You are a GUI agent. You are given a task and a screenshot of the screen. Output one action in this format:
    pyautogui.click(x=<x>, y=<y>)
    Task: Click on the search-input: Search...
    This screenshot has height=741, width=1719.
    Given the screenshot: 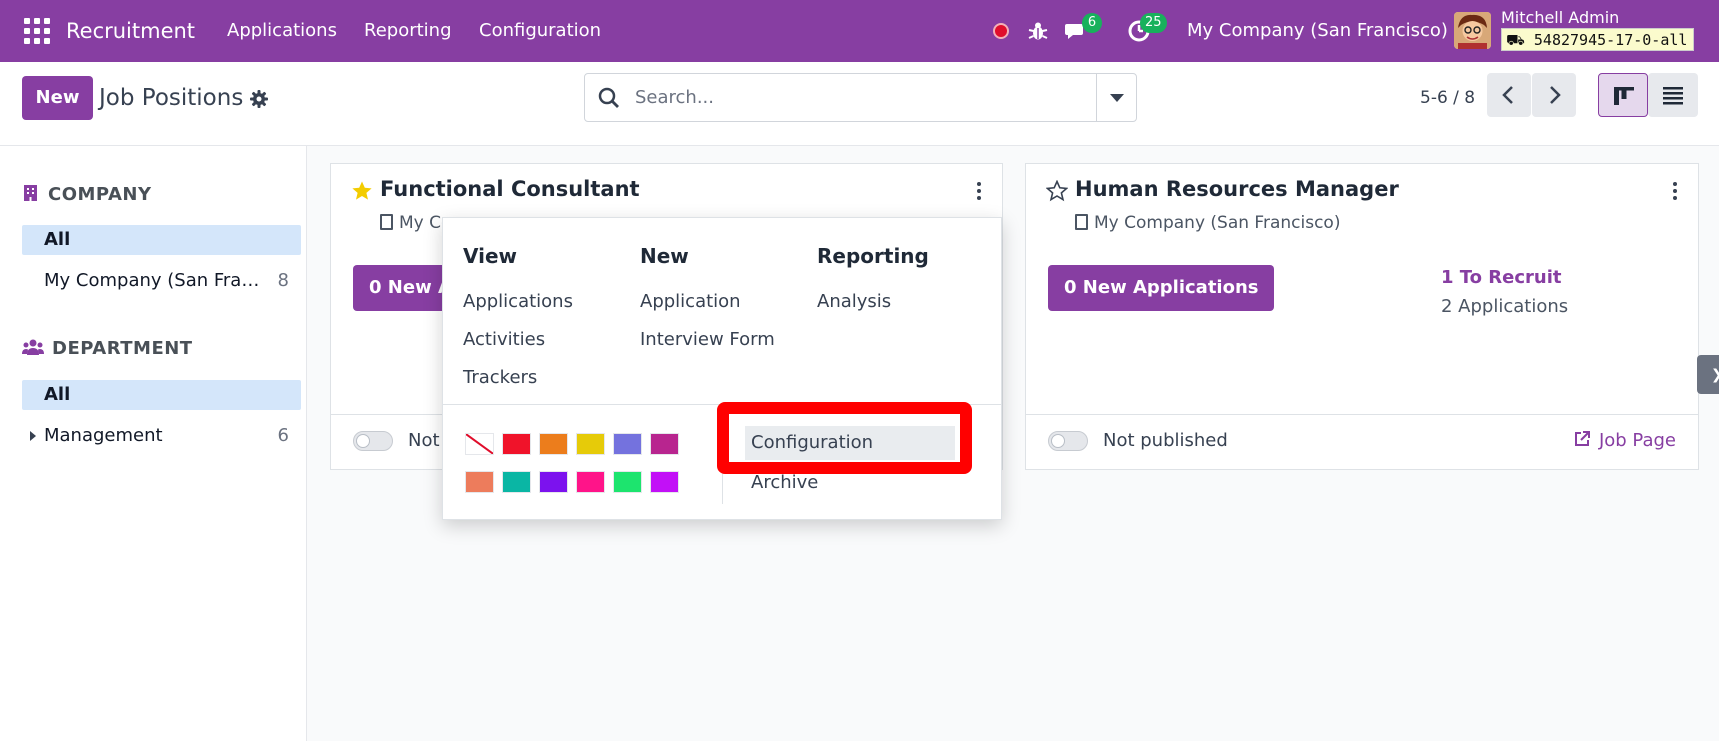 What is the action you would take?
    pyautogui.click(x=674, y=97)
    